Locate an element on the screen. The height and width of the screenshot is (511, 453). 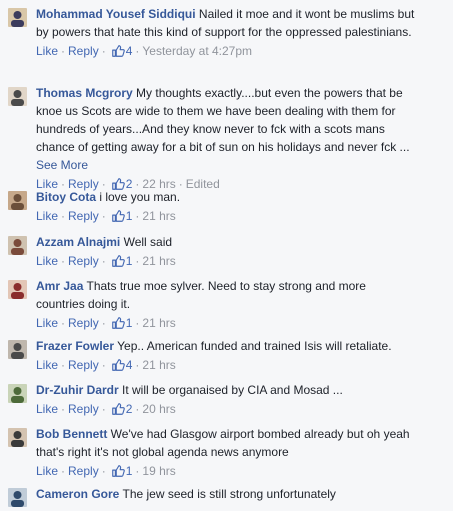
timestamp: 20 hrs is located at coordinates (158, 409).